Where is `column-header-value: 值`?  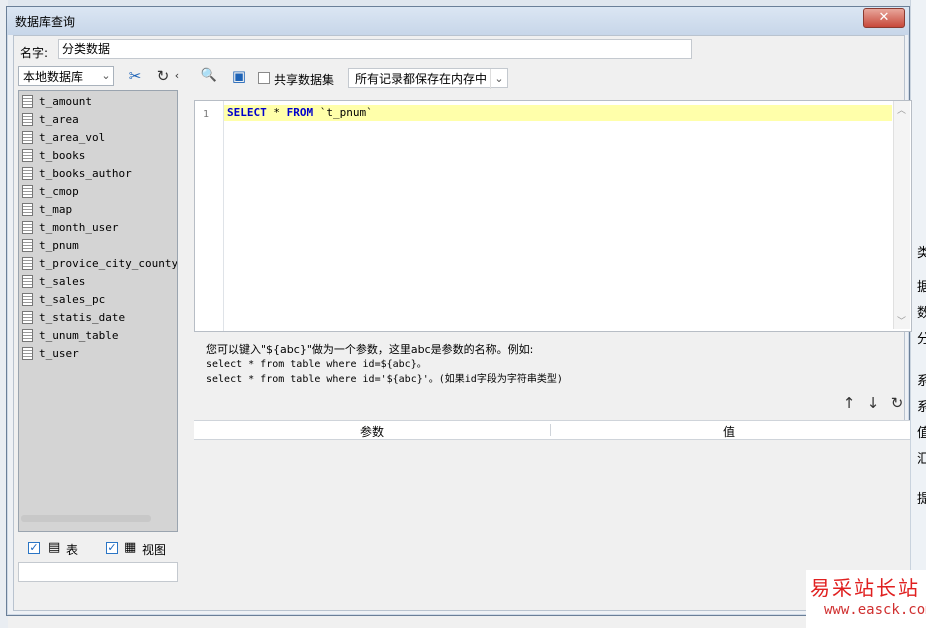
column-header-value: 值 is located at coordinates (729, 431).